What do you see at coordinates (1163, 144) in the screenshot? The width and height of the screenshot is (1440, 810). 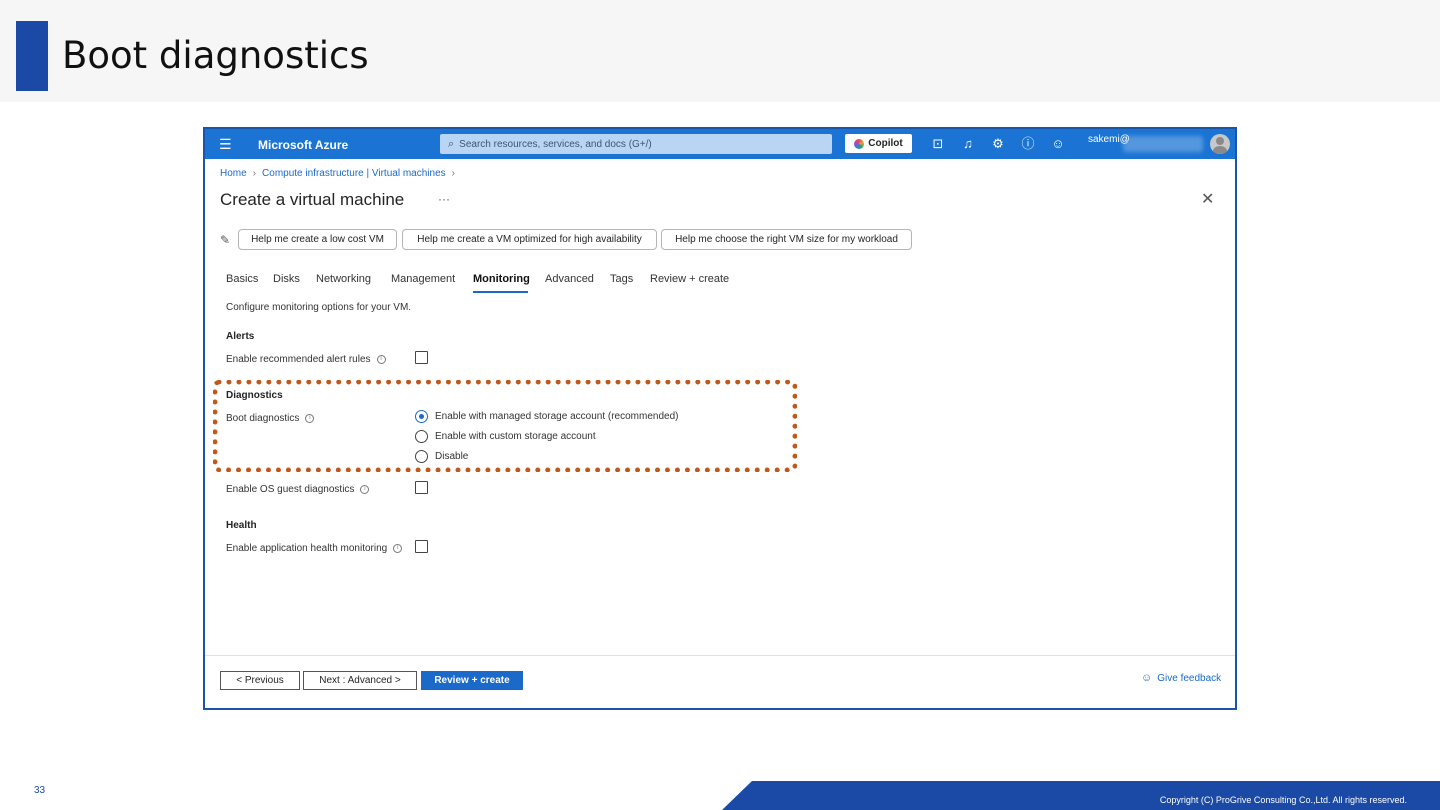 I see `user-redaction` at bounding box center [1163, 144].